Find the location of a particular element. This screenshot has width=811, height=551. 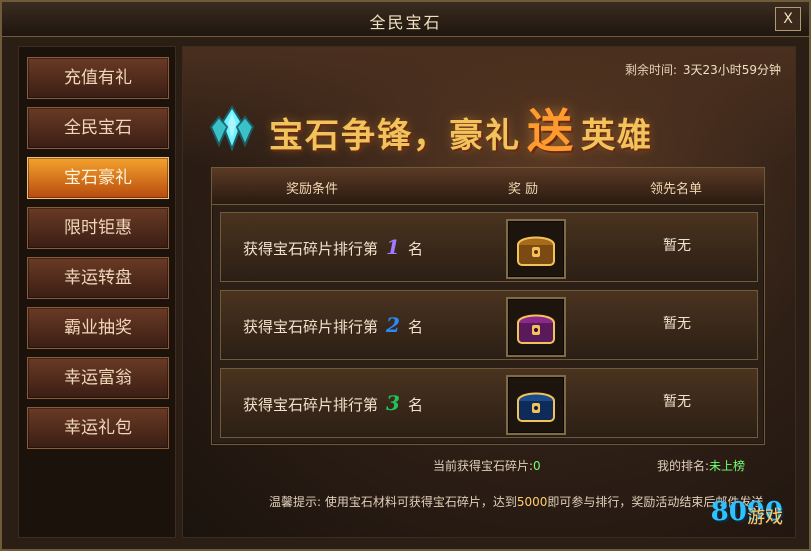

sidebar-item-gem-gifts: 宝石豪礼 is located at coordinates (98, 178).